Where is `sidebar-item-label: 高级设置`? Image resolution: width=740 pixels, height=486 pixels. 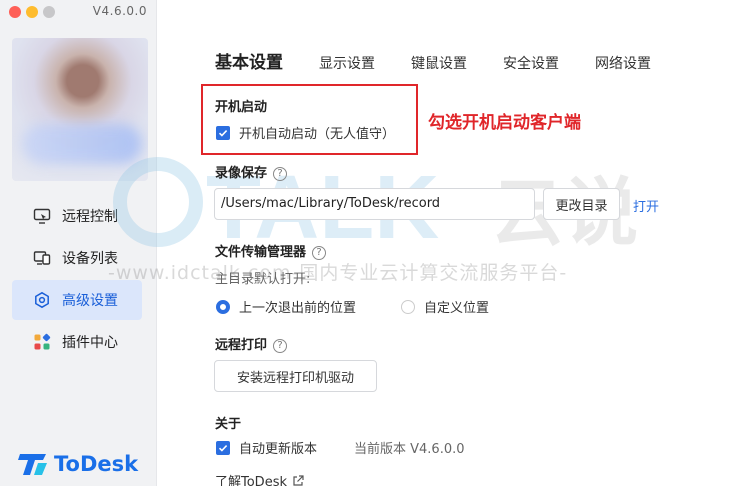
sidebar-item-label: 高级设置 is located at coordinates (90, 301).